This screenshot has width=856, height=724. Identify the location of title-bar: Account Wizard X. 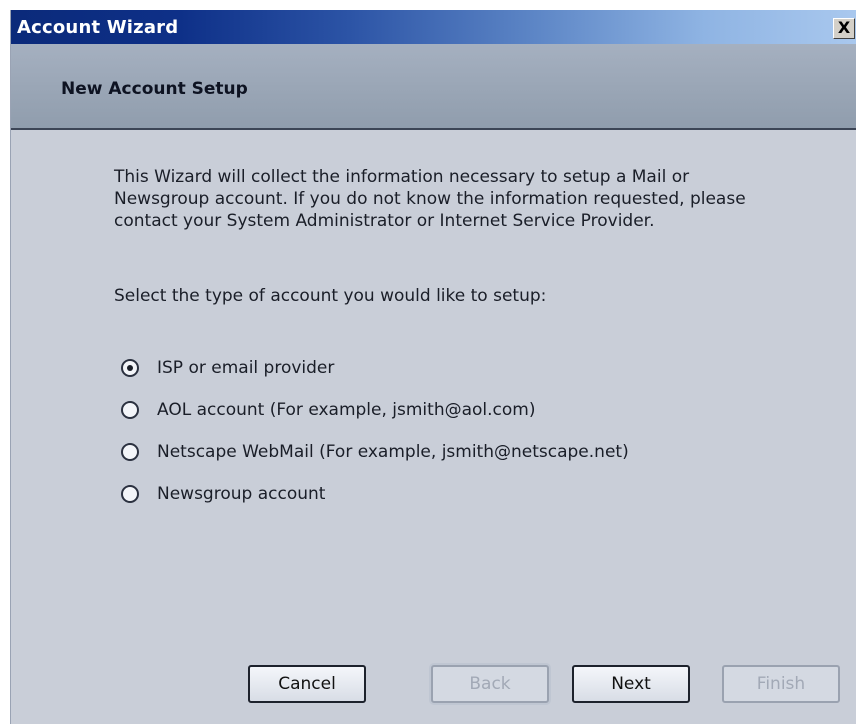
(433, 27).